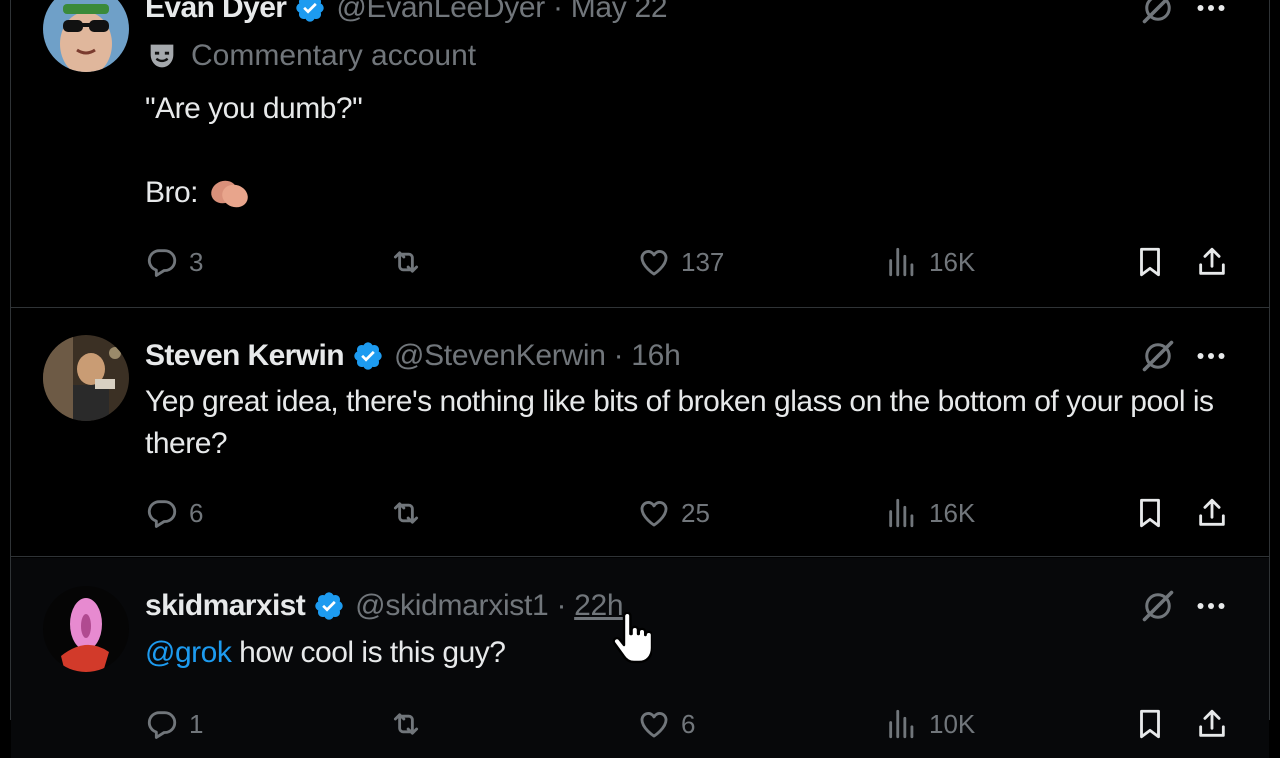 The image size is (1280, 758). I want to click on user-handle: @EvanLeeDyer, so click(440, 12).